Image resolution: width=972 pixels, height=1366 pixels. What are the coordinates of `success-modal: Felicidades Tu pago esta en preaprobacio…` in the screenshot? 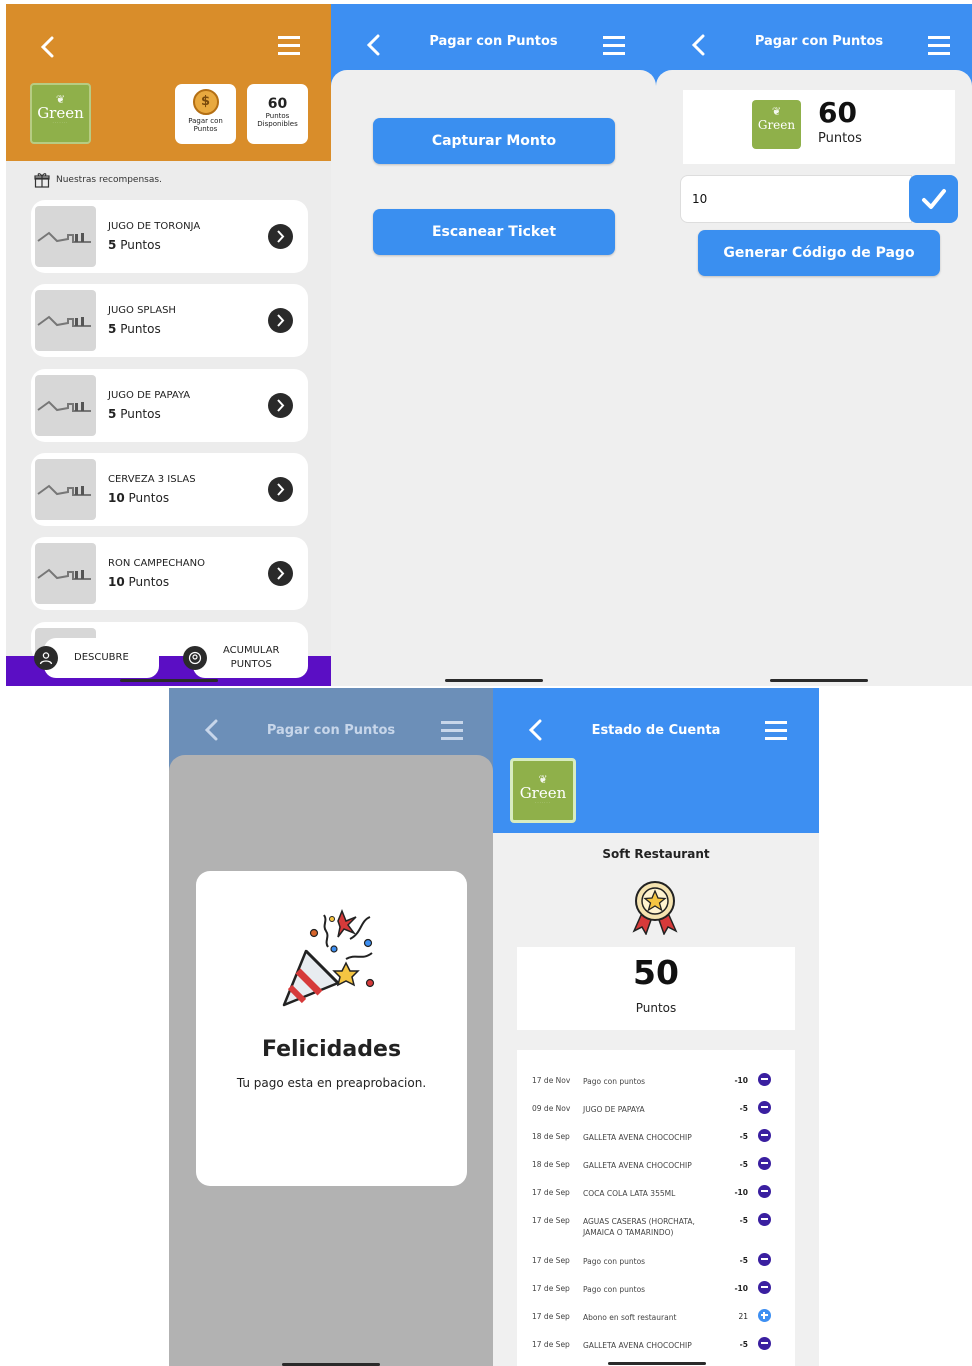 It's located at (331, 1028).